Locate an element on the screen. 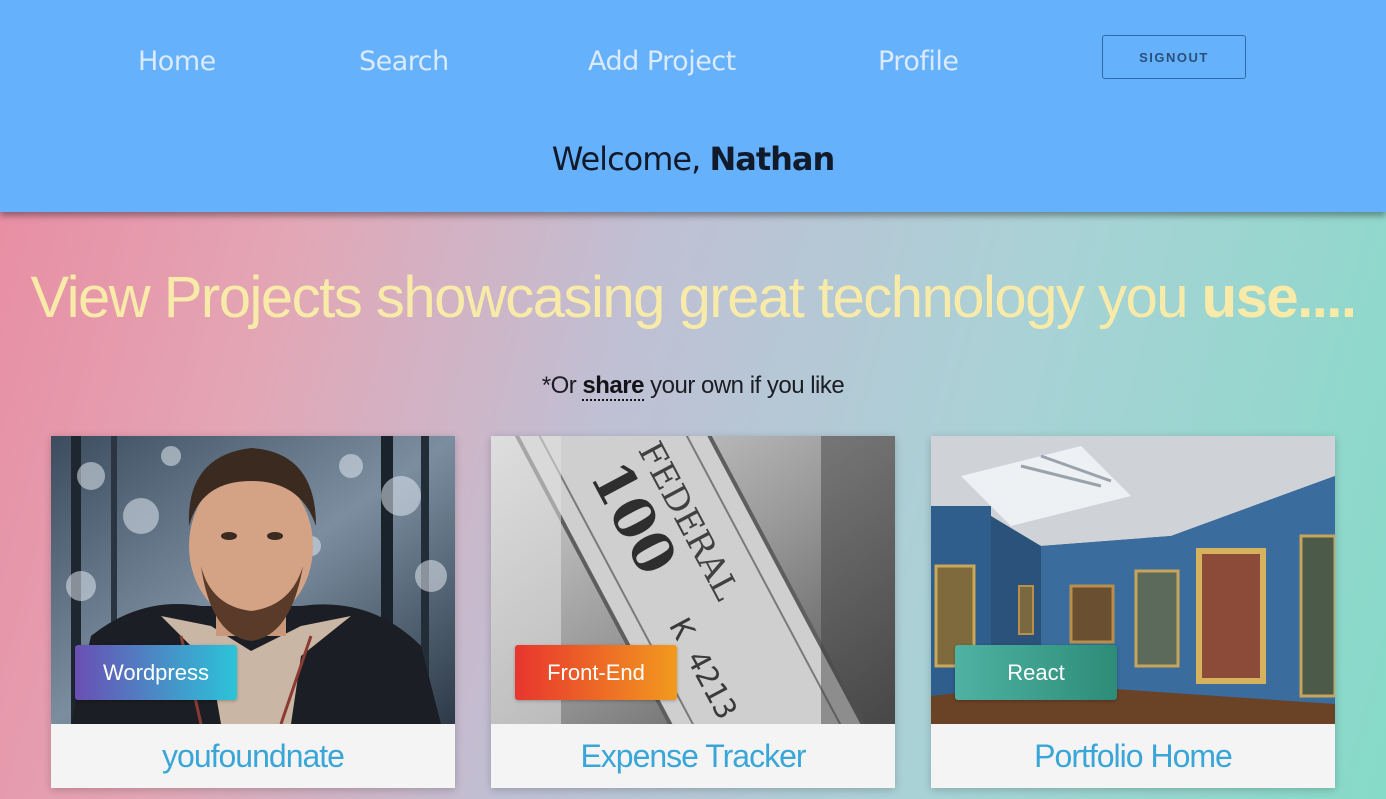 The height and width of the screenshot is (799, 1386). project-card-youfoundnate: Wordpress youfoundnate is located at coordinates (253, 612).